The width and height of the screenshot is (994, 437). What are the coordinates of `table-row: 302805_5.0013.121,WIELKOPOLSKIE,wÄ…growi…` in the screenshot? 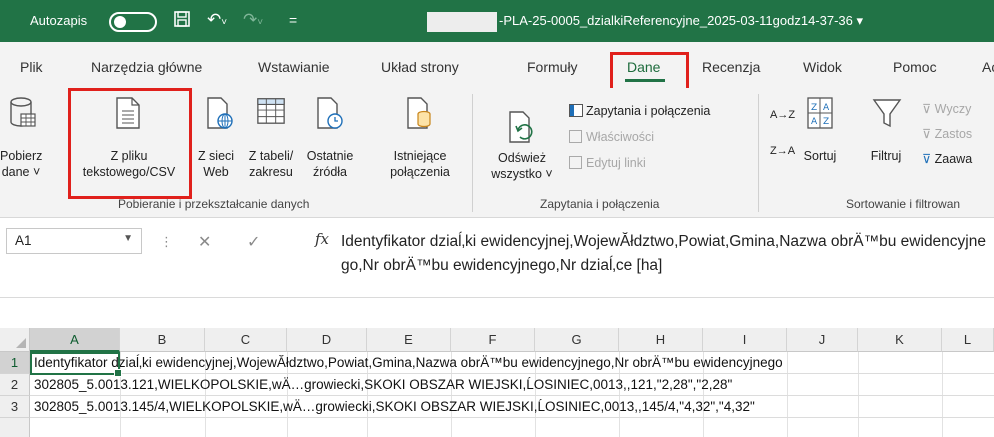 It's located at (512, 385).